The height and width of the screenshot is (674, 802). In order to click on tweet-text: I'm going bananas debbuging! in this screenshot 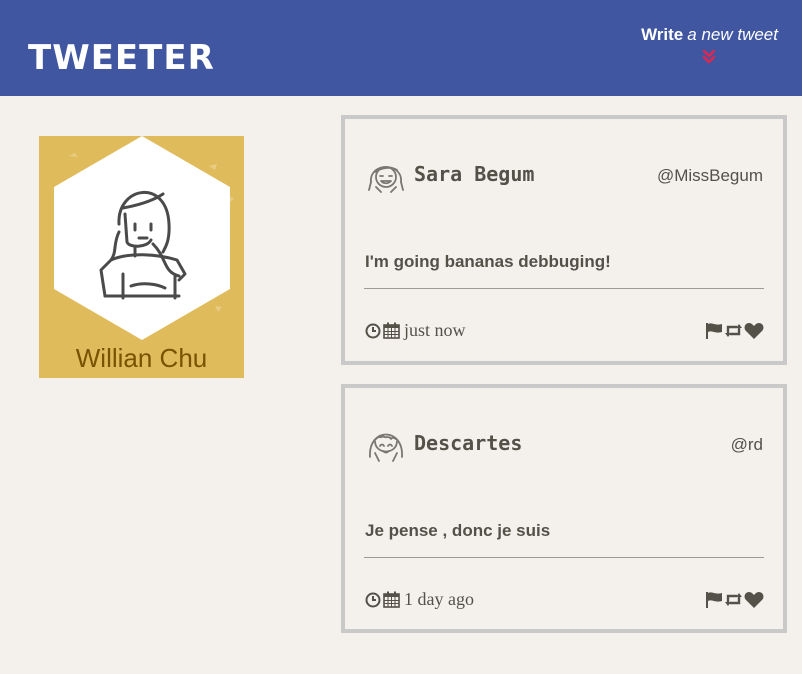, I will do `click(488, 261)`.